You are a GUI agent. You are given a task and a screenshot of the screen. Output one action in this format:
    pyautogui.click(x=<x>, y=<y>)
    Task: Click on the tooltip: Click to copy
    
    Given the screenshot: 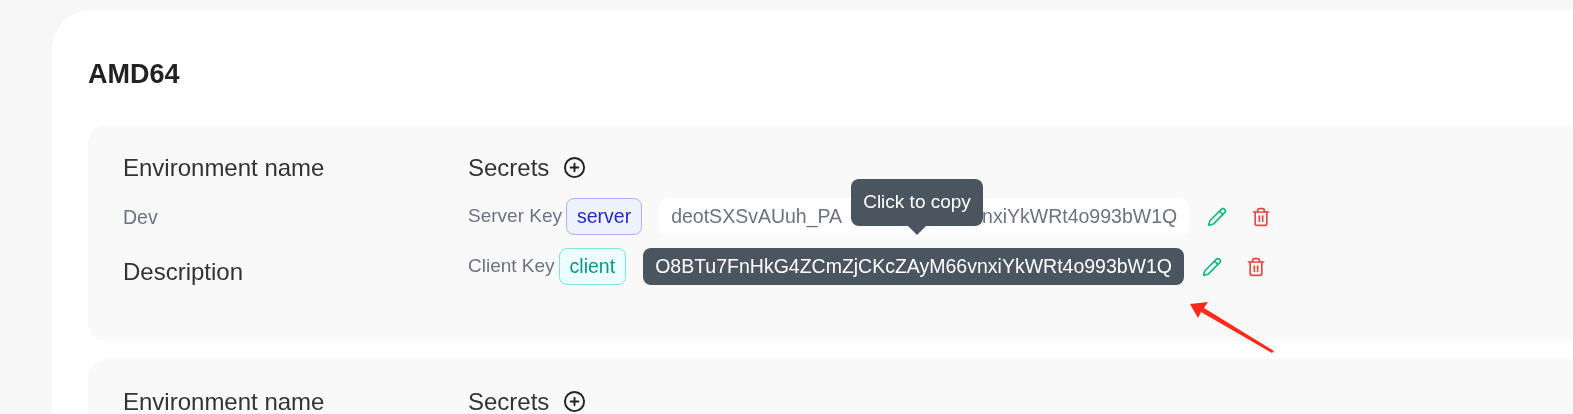 What is the action you would take?
    pyautogui.click(x=917, y=207)
    